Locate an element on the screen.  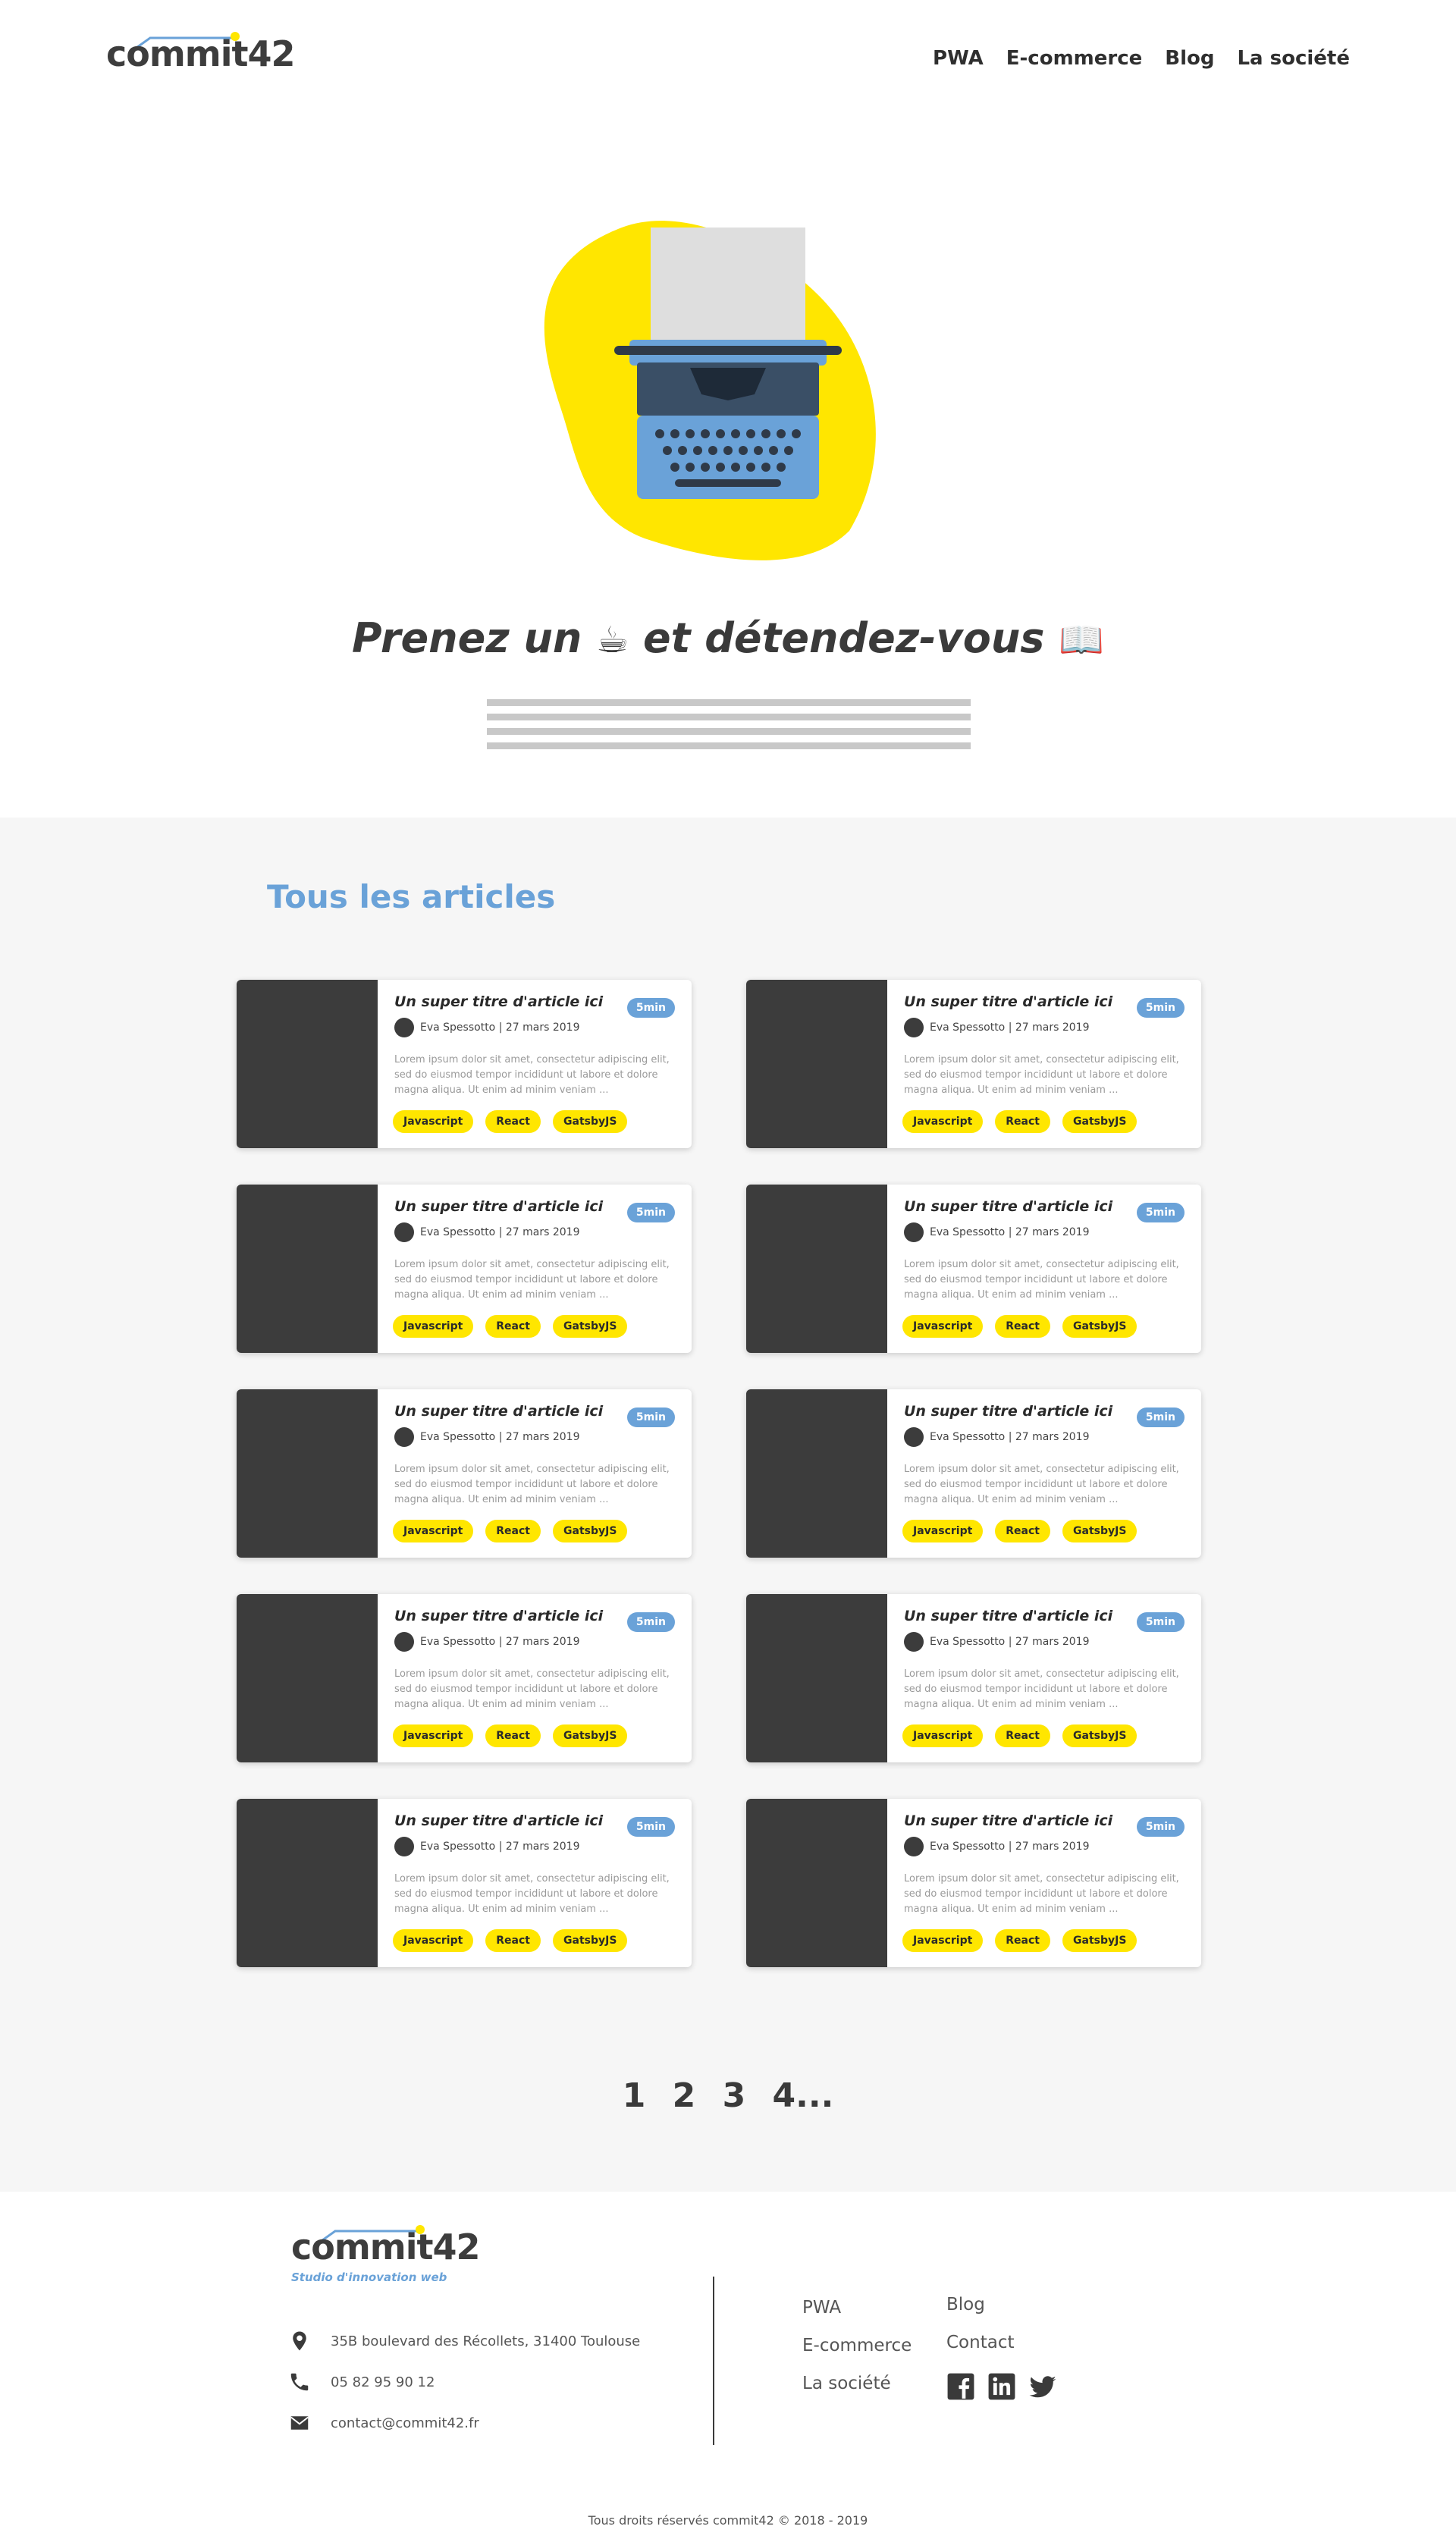
hero-title: Prenez un ☕ et détendez-vous 📖 is located at coordinates (728, 638).